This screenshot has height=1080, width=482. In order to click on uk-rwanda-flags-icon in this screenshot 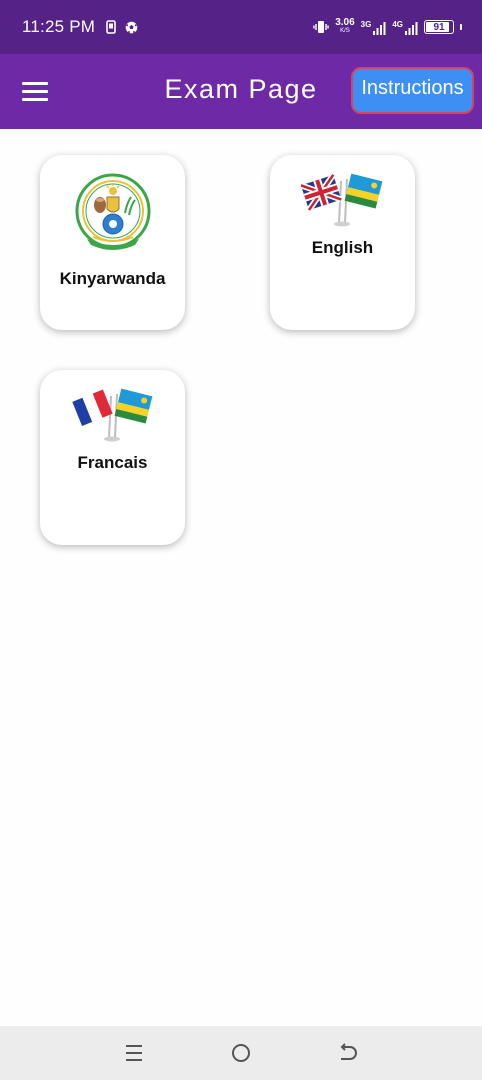, I will do `click(342, 199)`.